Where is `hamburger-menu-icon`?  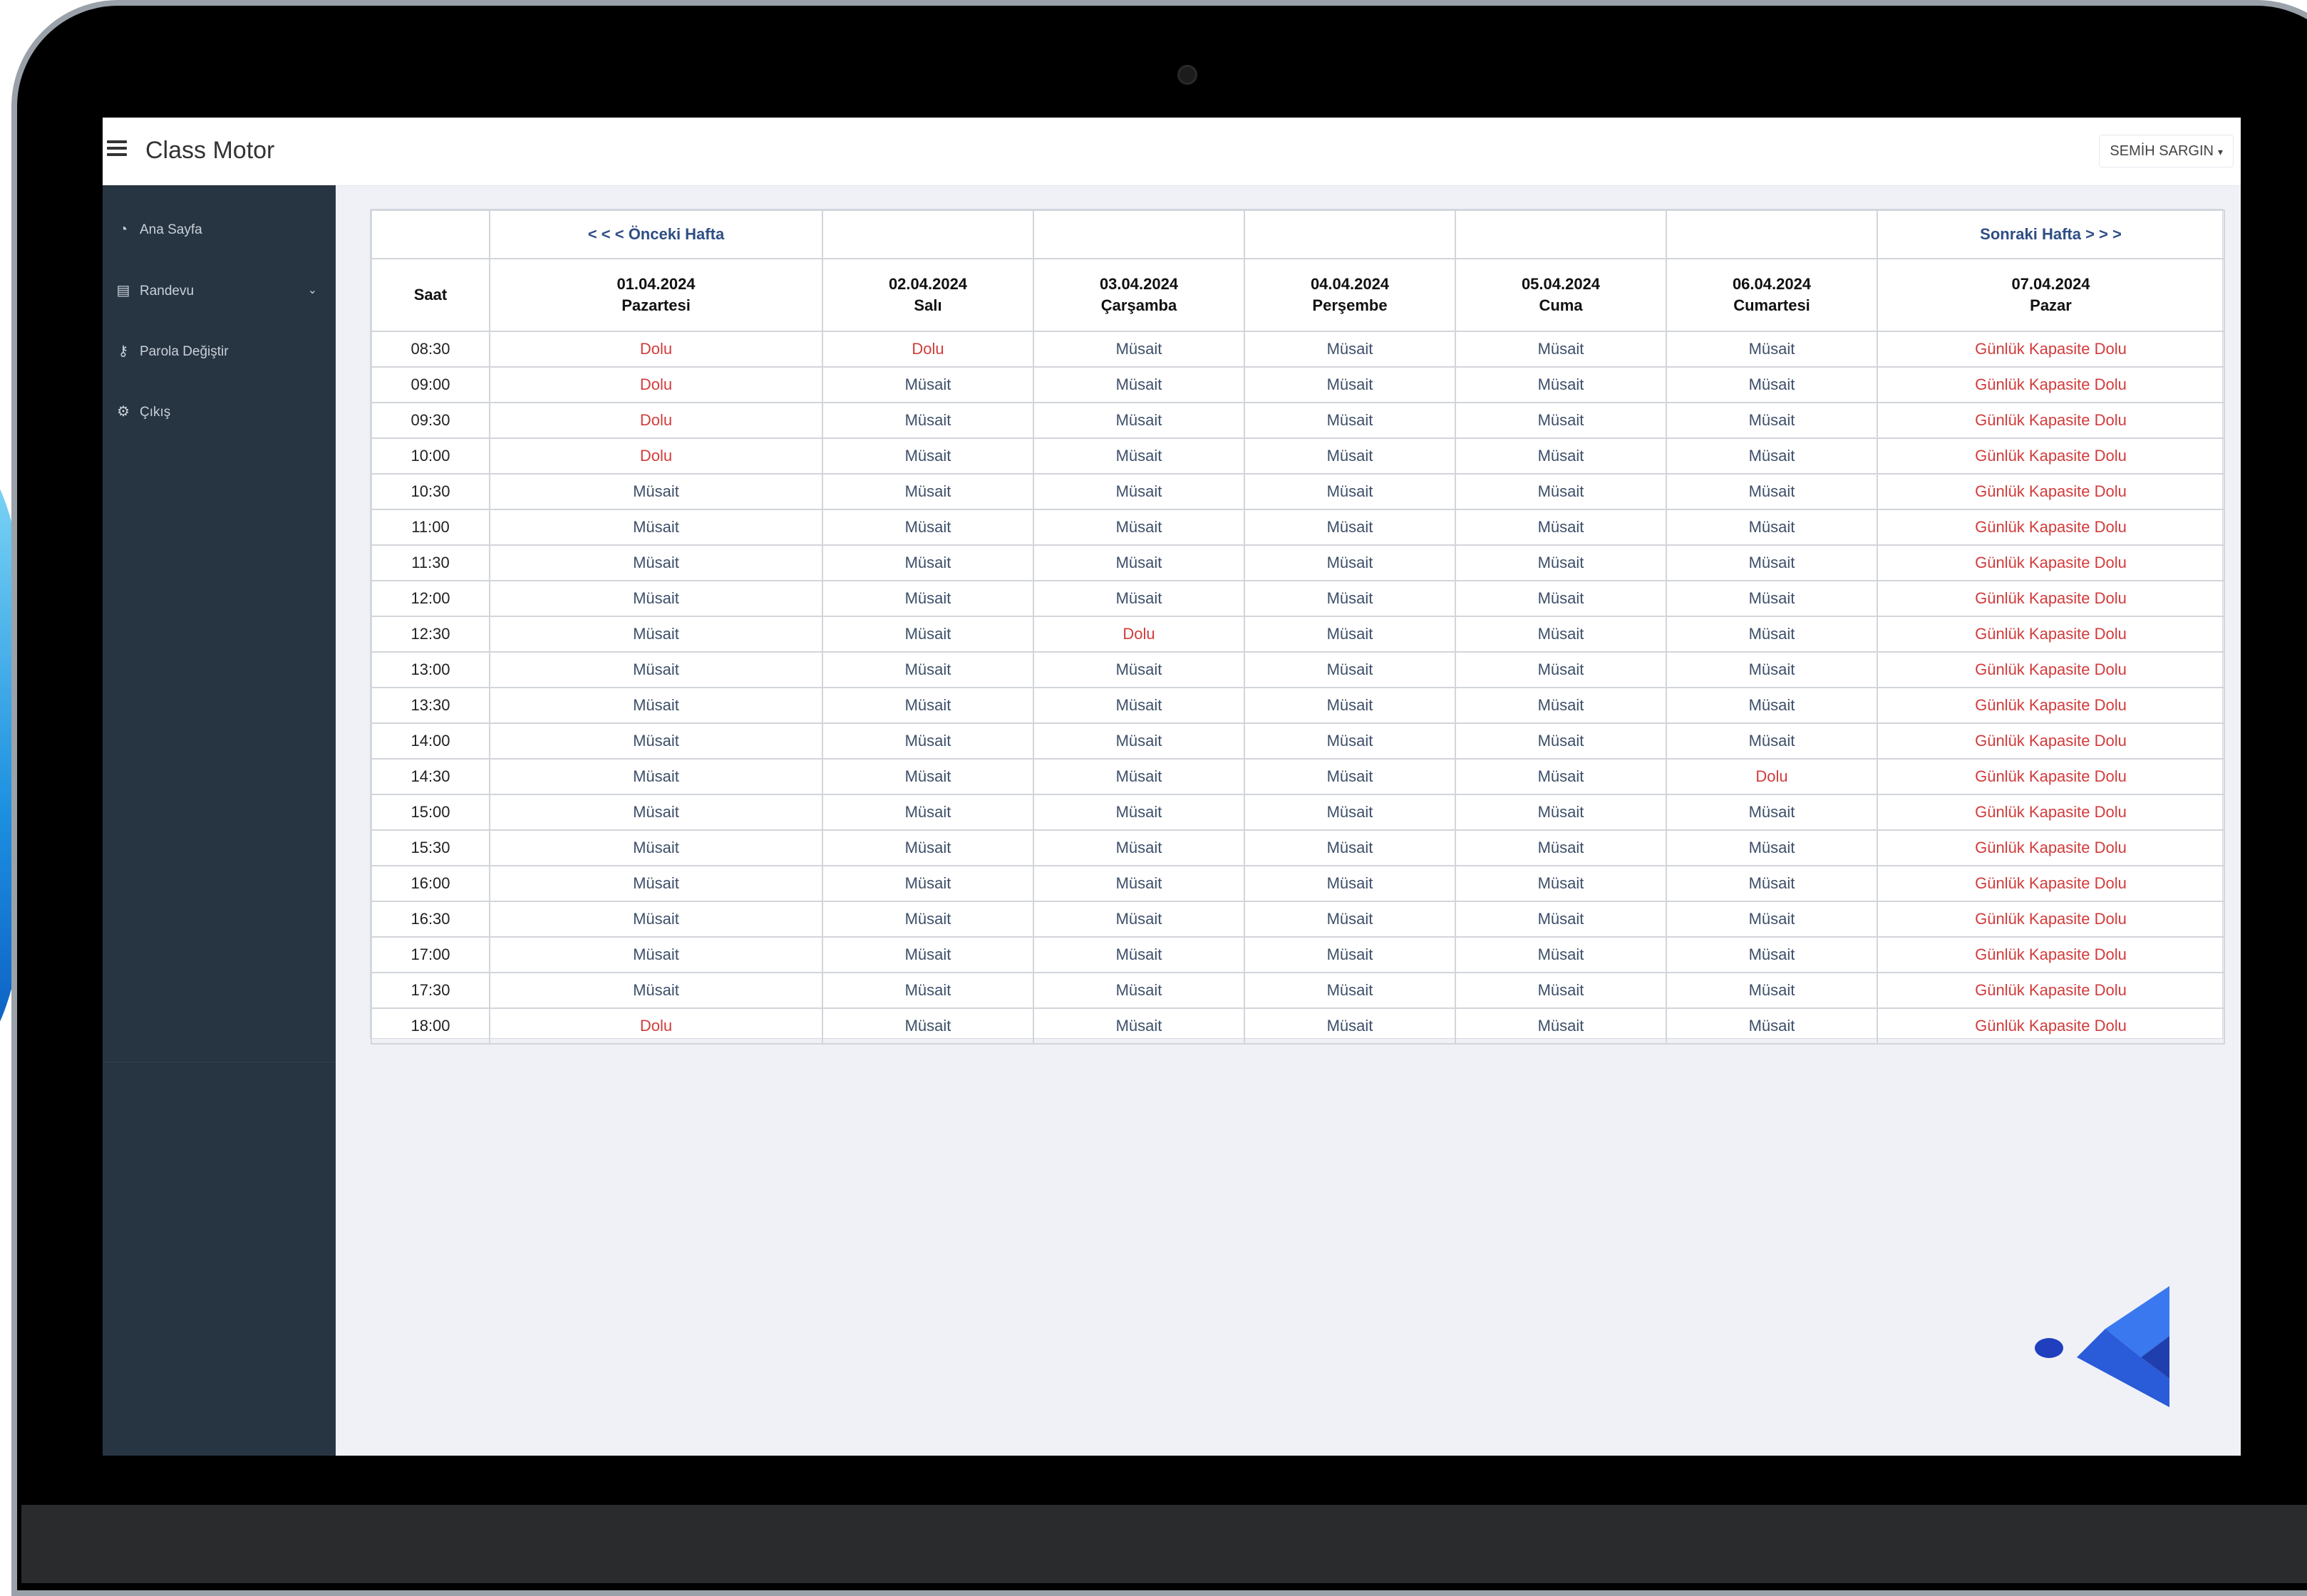 hamburger-menu-icon is located at coordinates (117, 148).